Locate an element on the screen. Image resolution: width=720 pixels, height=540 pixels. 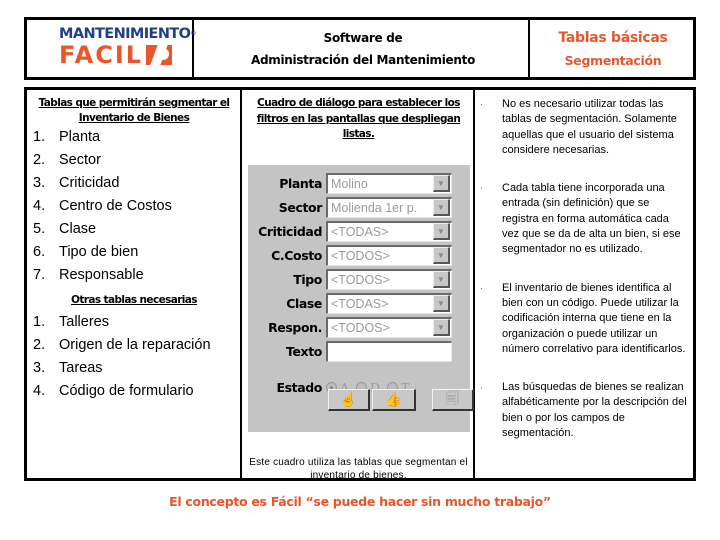
filter-select-value: <TODAS> is located at coordinates (360, 231).